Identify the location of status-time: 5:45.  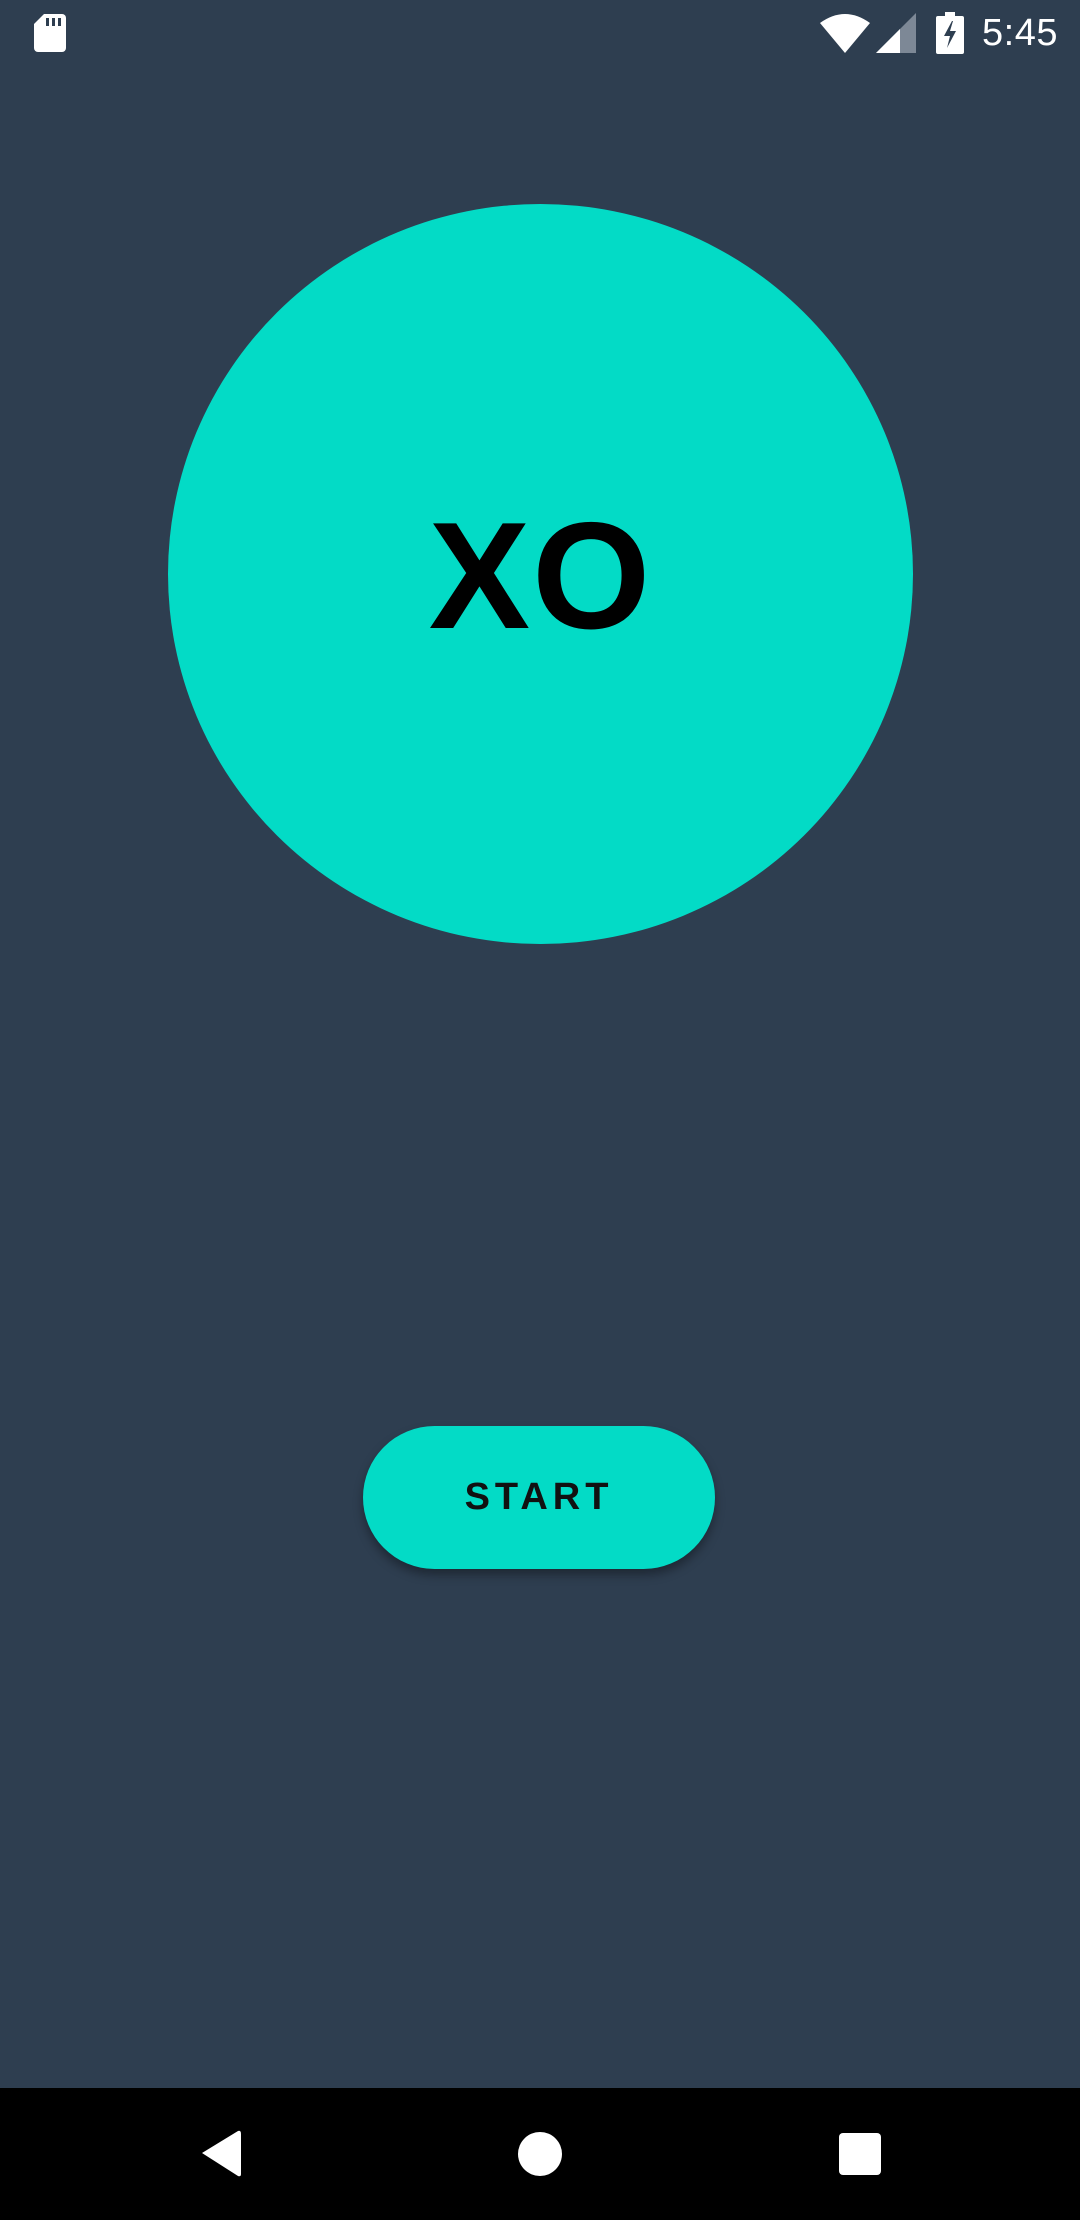
(1020, 32).